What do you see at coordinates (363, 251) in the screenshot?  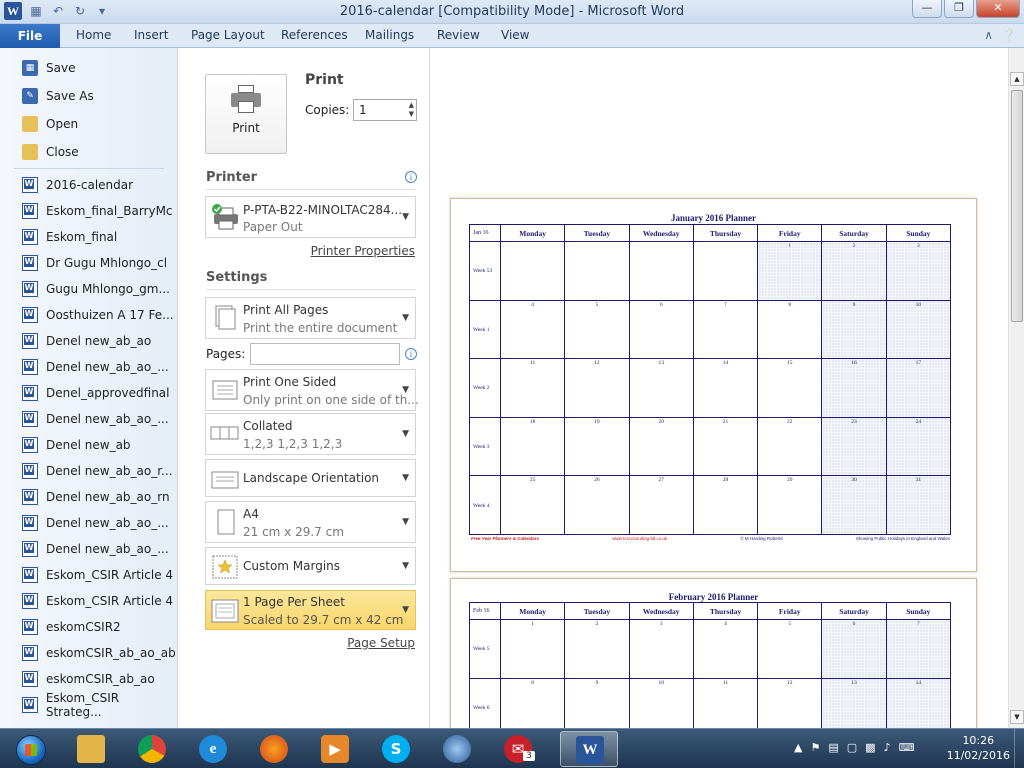 I see `printer-properties-link: Printer Properties` at bounding box center [363, 251].